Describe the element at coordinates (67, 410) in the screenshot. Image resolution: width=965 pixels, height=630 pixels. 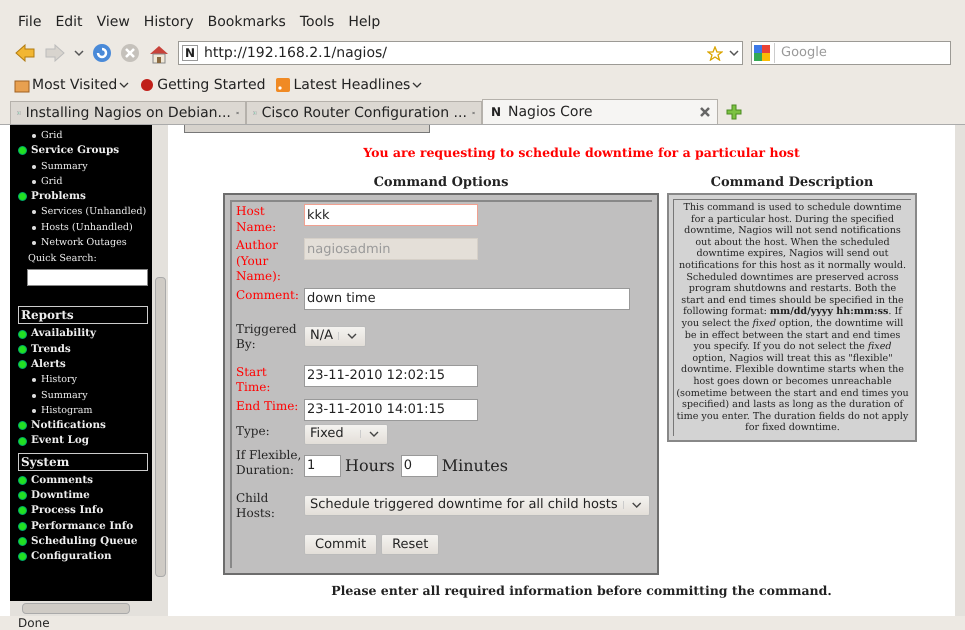
I see `sidebar-link: Histogram` at that location.